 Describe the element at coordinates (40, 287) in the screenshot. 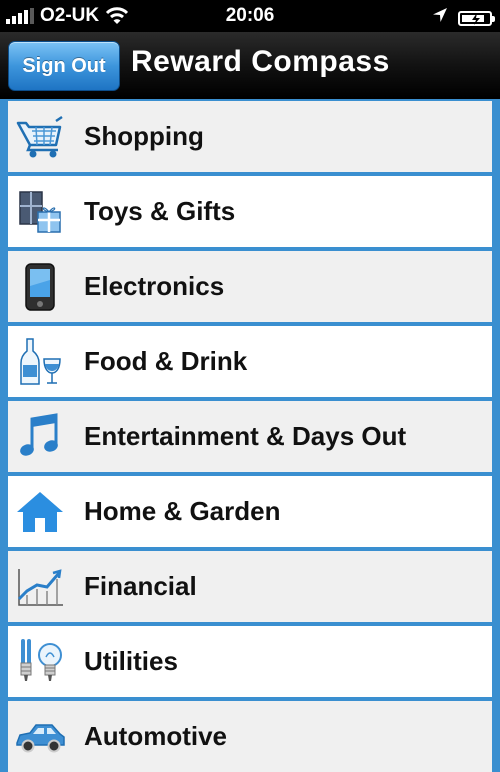

I see `device-icon` at that location.